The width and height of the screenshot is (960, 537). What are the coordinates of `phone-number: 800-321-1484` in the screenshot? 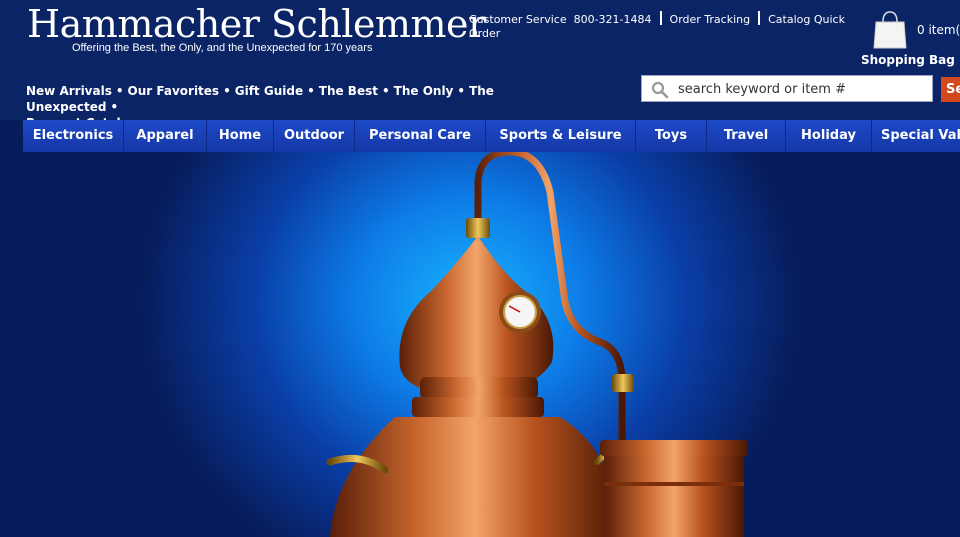 It's located at (612, 19).